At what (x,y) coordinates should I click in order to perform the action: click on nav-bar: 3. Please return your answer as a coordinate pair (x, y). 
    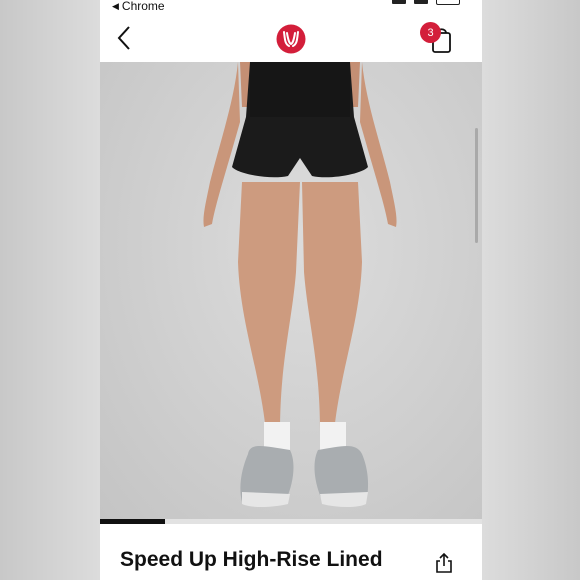
    Looking at the image, I should click on (291, 38).